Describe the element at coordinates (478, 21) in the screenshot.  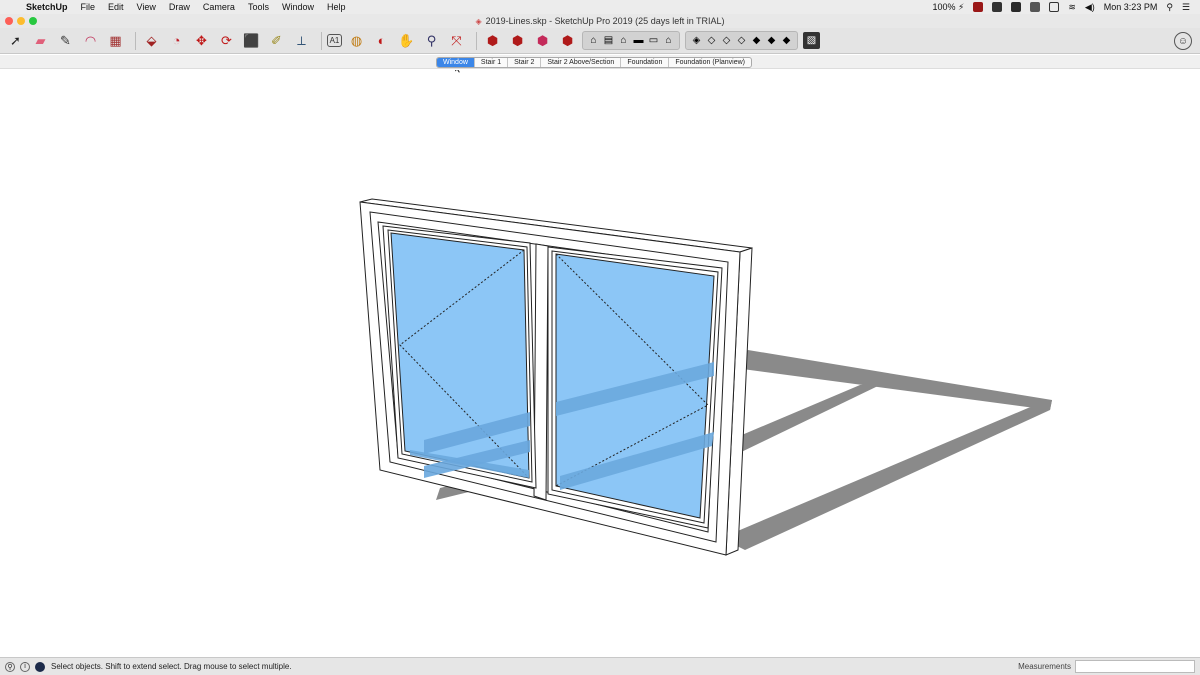
I see `document-icon: ◈` at that location.